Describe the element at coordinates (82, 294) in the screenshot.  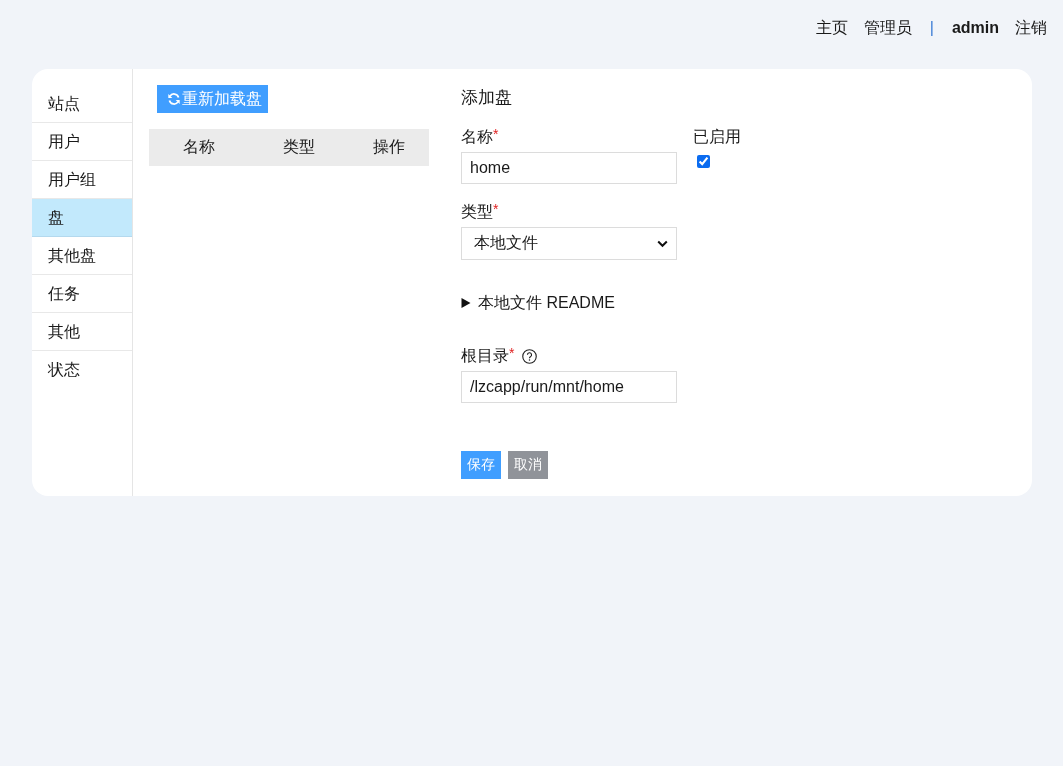
I see `sidebar-item: 任务` at that location.